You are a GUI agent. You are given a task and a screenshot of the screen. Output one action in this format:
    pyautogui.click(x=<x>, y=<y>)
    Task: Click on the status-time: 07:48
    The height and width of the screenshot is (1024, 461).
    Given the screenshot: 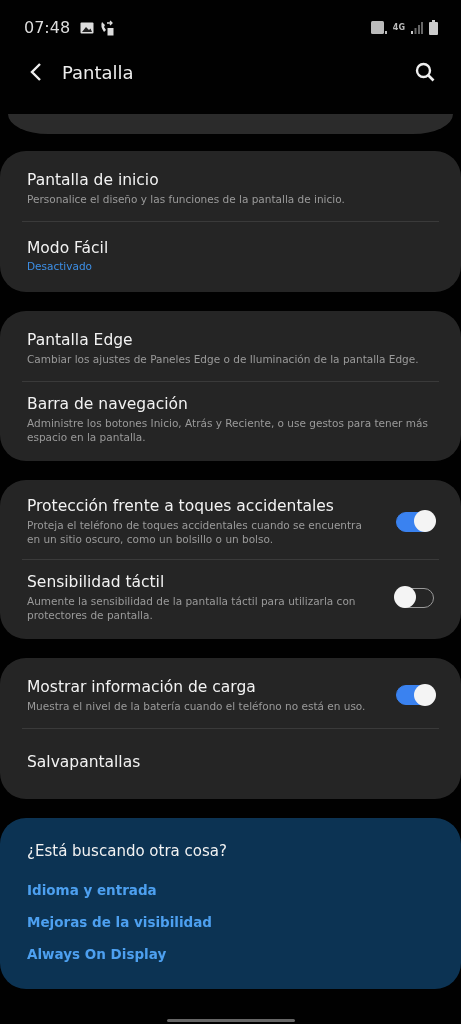 What is the action you would take?
    pyautogui.click(x=47, y=27)
    